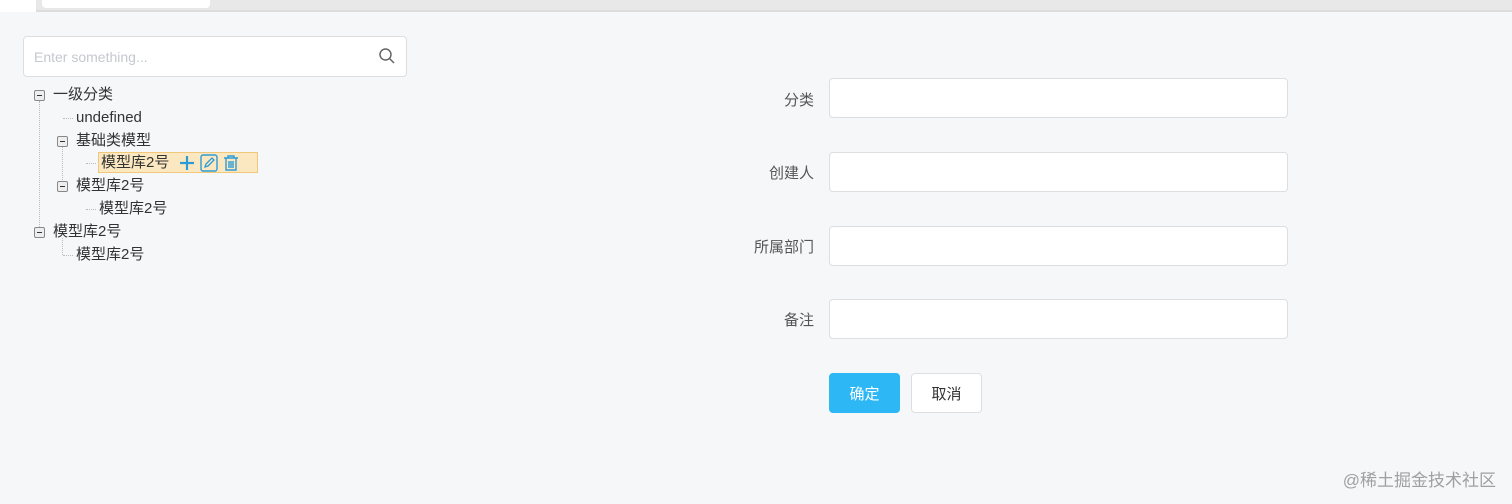  I want to click on confirm-button: 确定, so click(864, 393).